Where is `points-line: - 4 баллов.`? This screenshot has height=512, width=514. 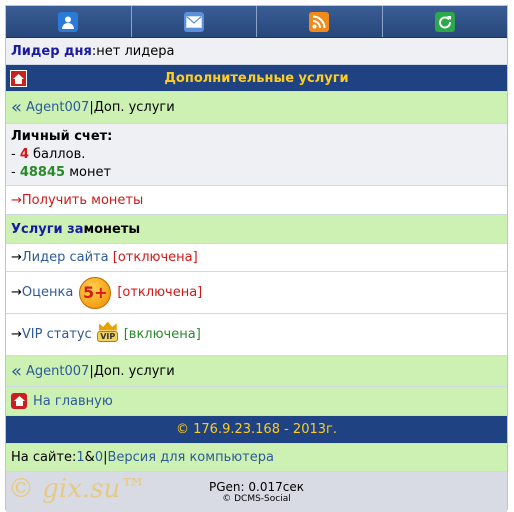 points-line: - 4 баллов. is located at coordinates (48, 154).